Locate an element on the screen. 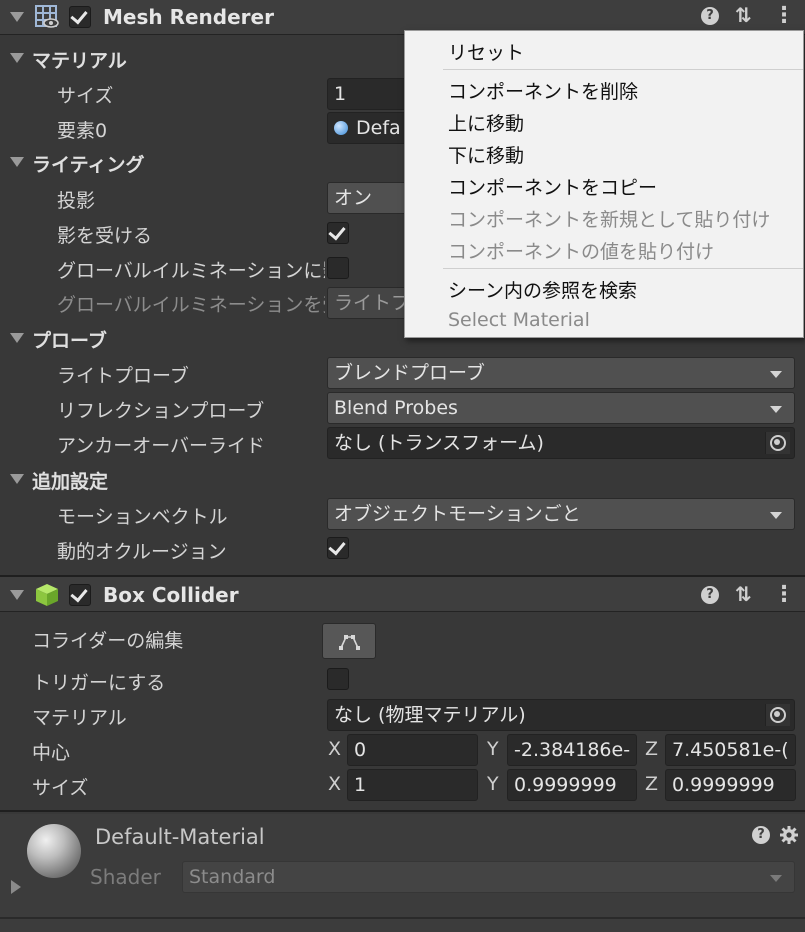 The image size is (805, 932). reflection-probes-label: リフレクションプローブ is located at coordinates (161, 411).